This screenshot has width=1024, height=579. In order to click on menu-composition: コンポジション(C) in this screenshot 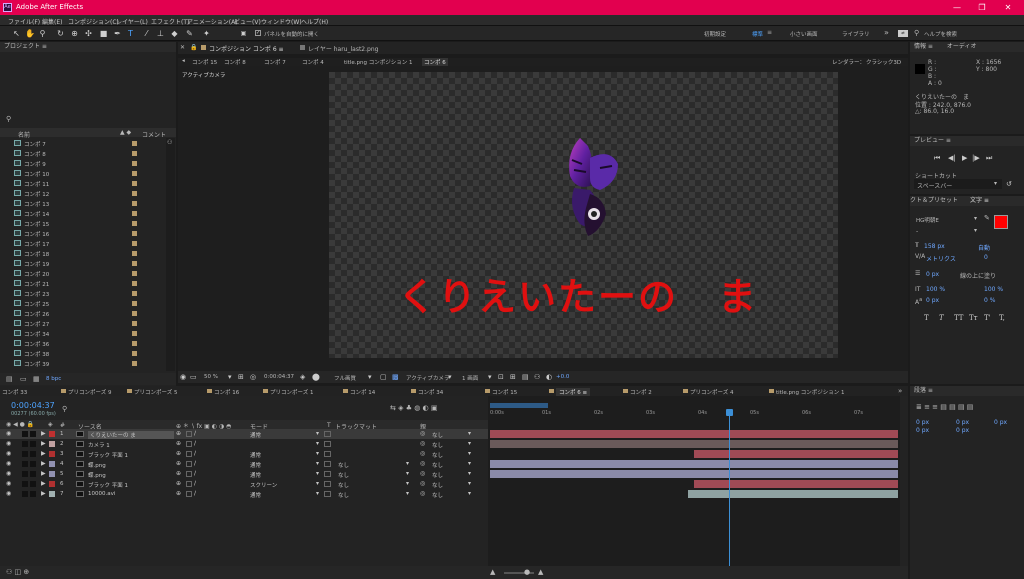, I will do `click(93, 21)`.